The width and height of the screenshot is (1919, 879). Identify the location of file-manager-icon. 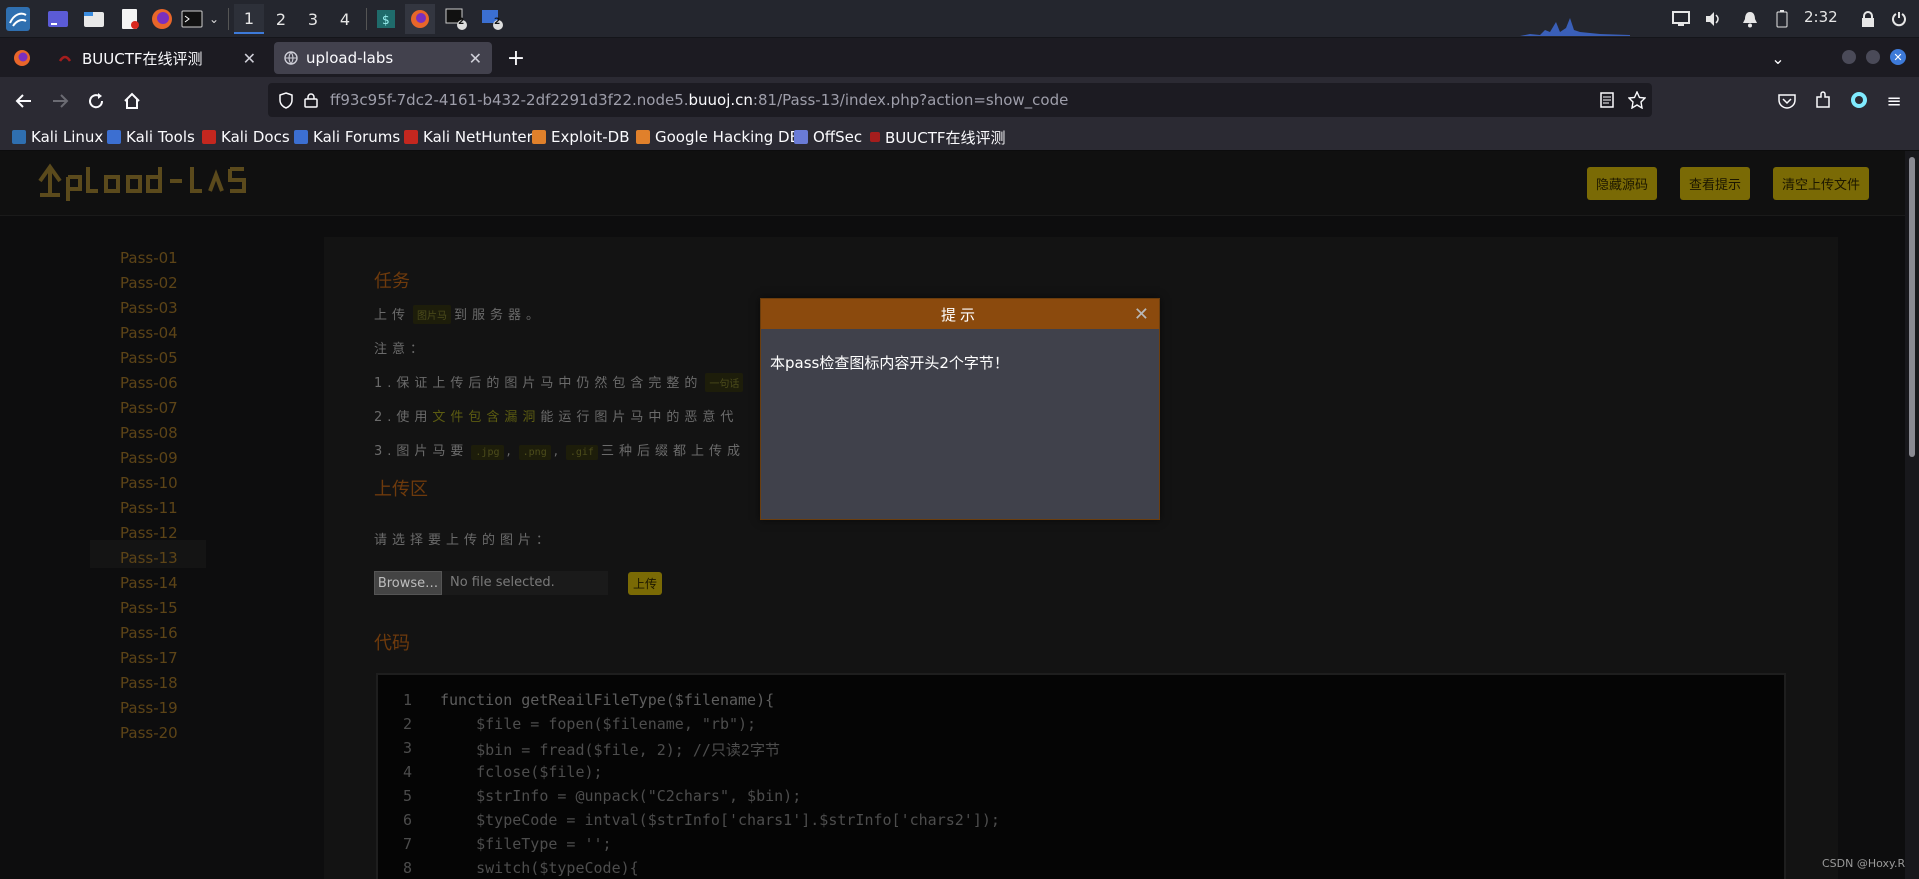
(94, 19).